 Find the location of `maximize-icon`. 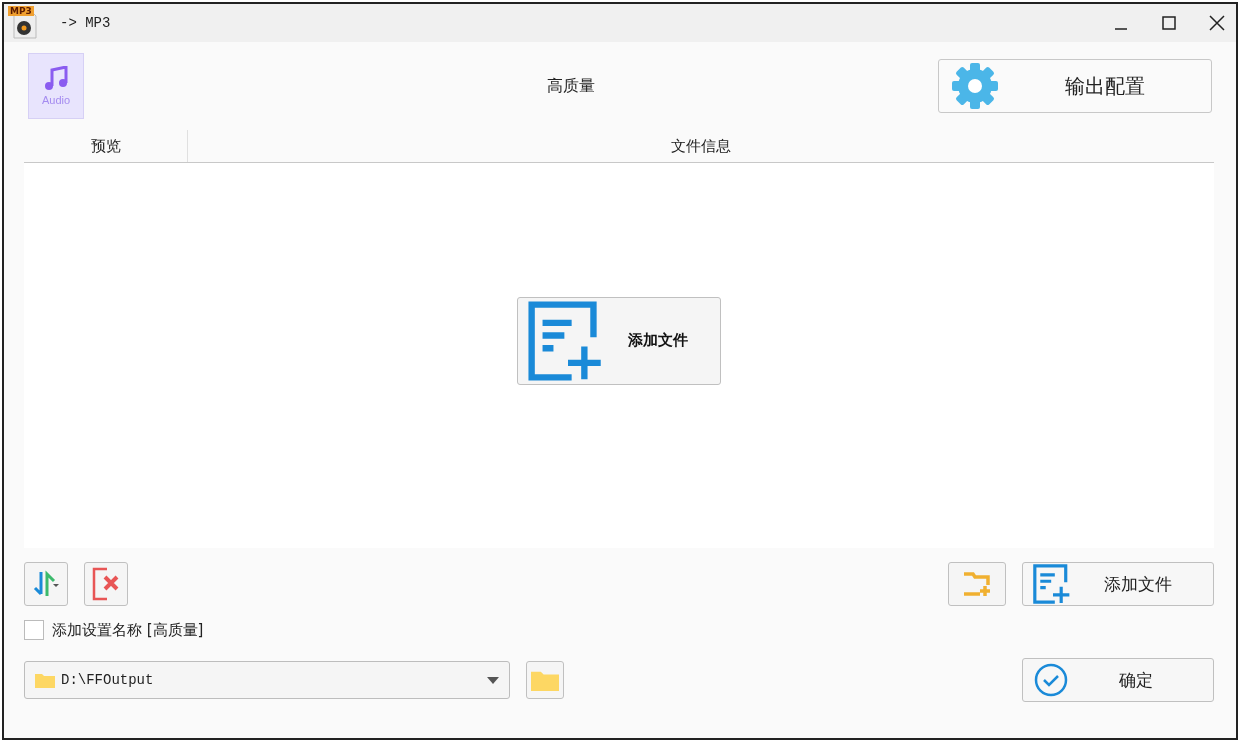

maximize-icon is located at coordinates (1169, 23).